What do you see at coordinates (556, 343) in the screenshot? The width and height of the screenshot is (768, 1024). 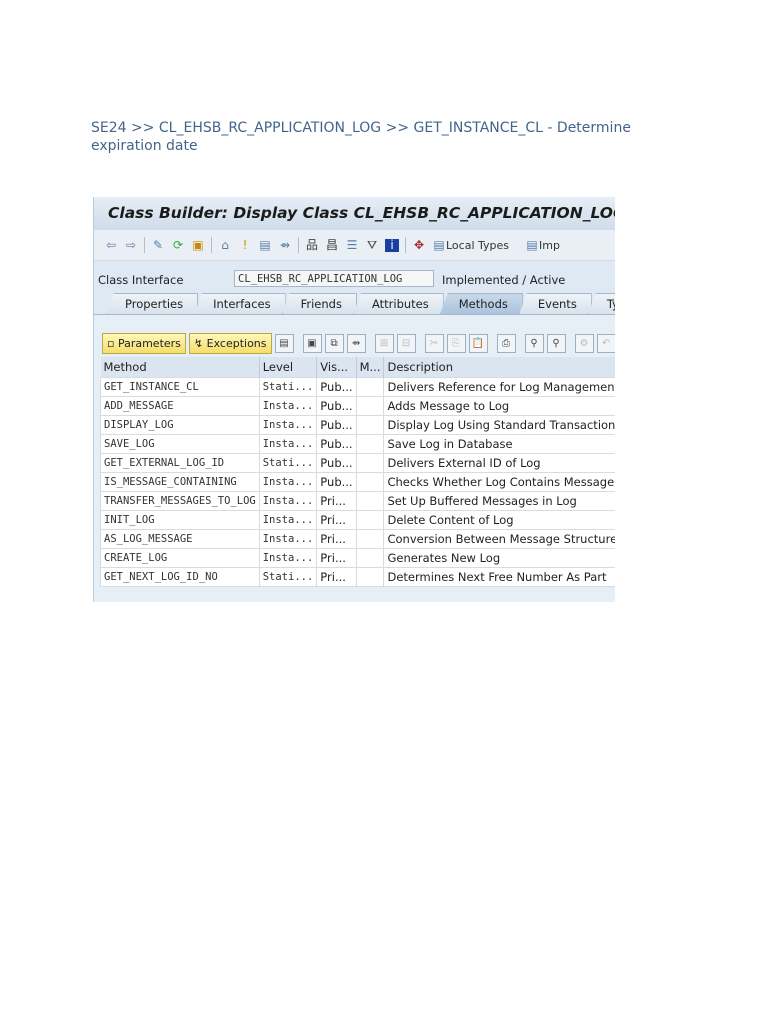 I see `find-next-icon: ⚲` at bounding box center [556, 343].